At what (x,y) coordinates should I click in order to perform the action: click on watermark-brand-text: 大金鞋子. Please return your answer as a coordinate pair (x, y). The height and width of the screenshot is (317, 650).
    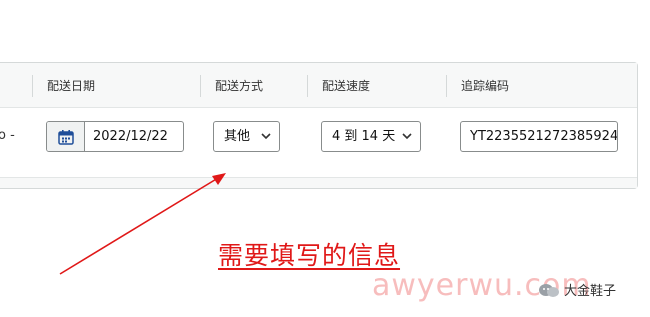
    Looking at the image, I should click on (590, 291).